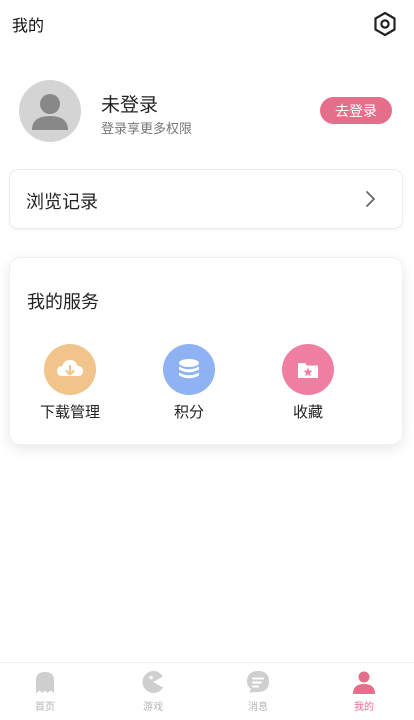  I want to click on browse-history-label: 浏览记录, so click(62, 202).